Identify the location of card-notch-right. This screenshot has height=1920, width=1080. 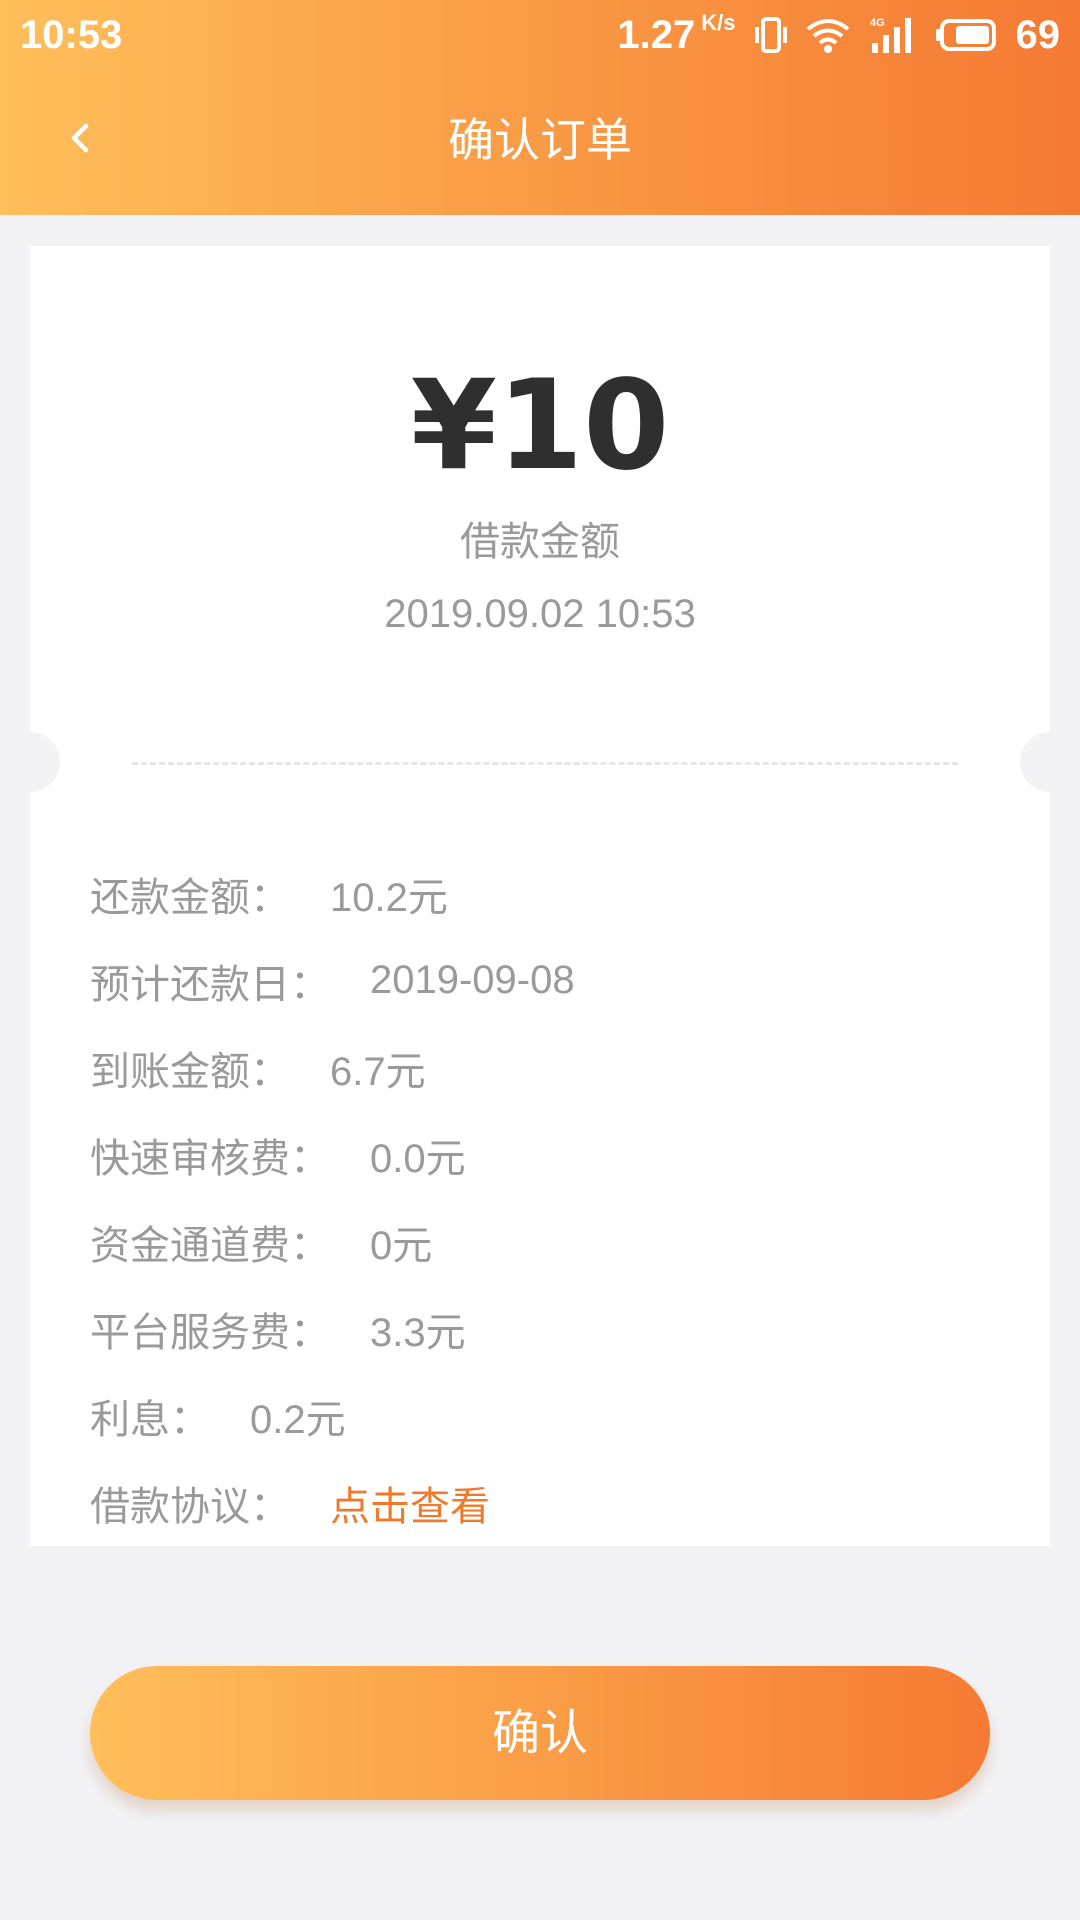
(1050, 762).